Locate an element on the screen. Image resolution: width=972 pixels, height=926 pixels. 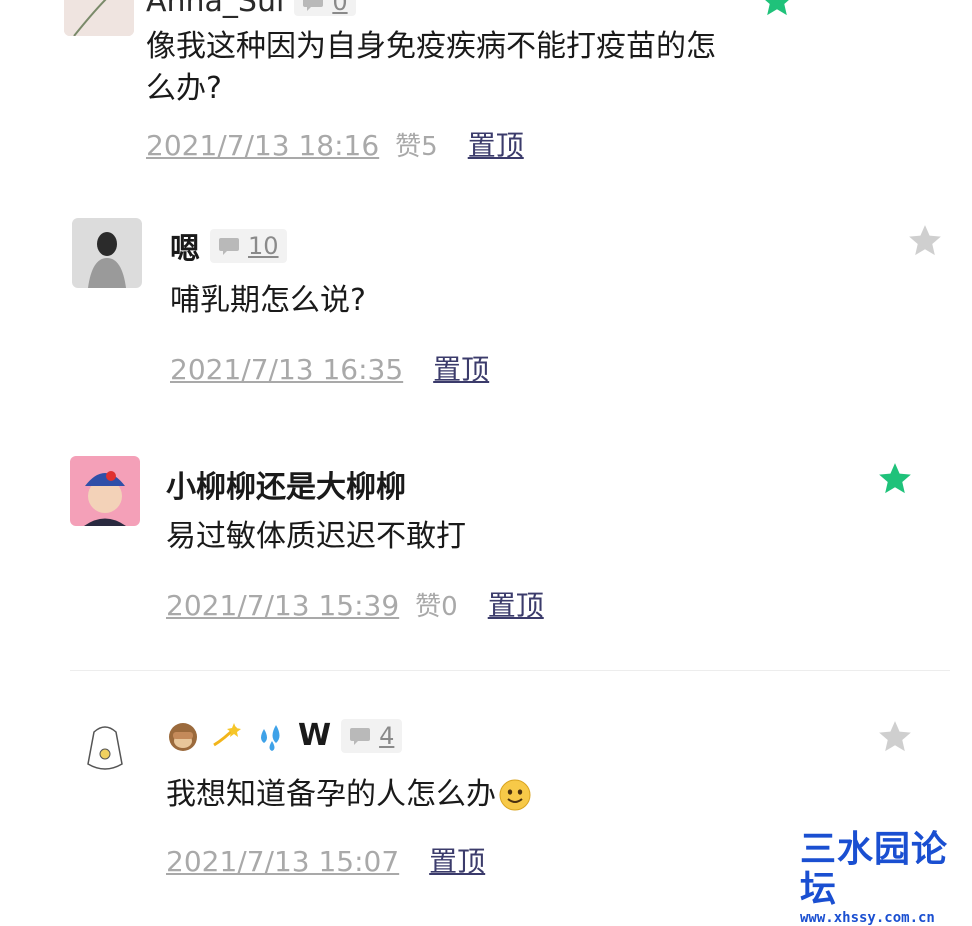
comment-text: 我想知道备孕的人怎么办 is located at coordinates (349, 795).